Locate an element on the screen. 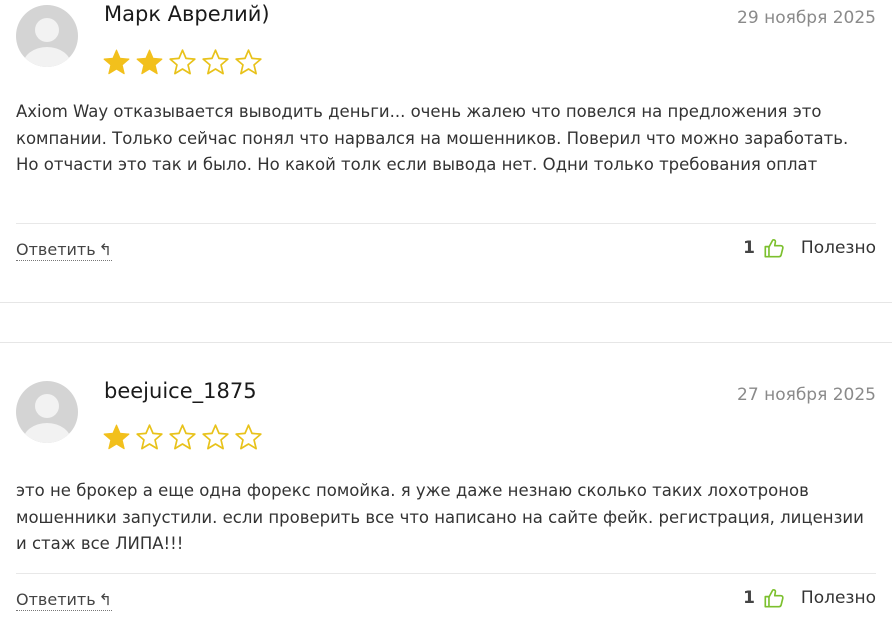 Image resolution: width=892 pixels, height=628 pixels. review-date: 29 ноября 2025 is located at coordinates (806, 18).